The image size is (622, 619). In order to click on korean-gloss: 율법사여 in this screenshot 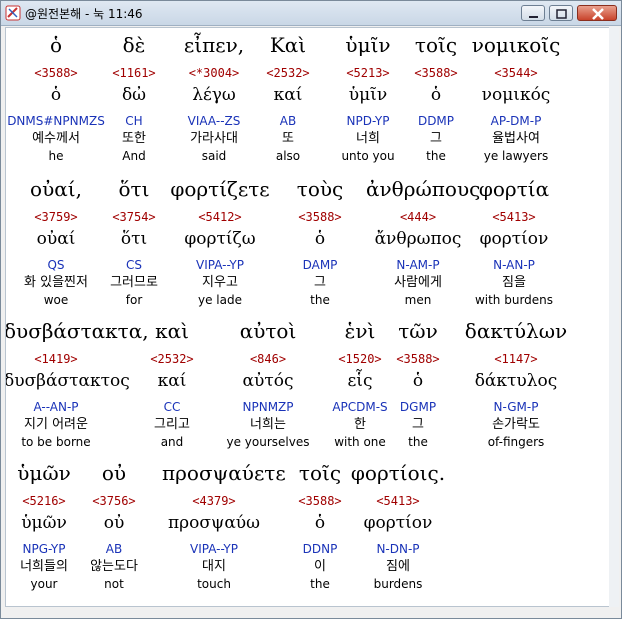, I will do `click(516, 138)`.